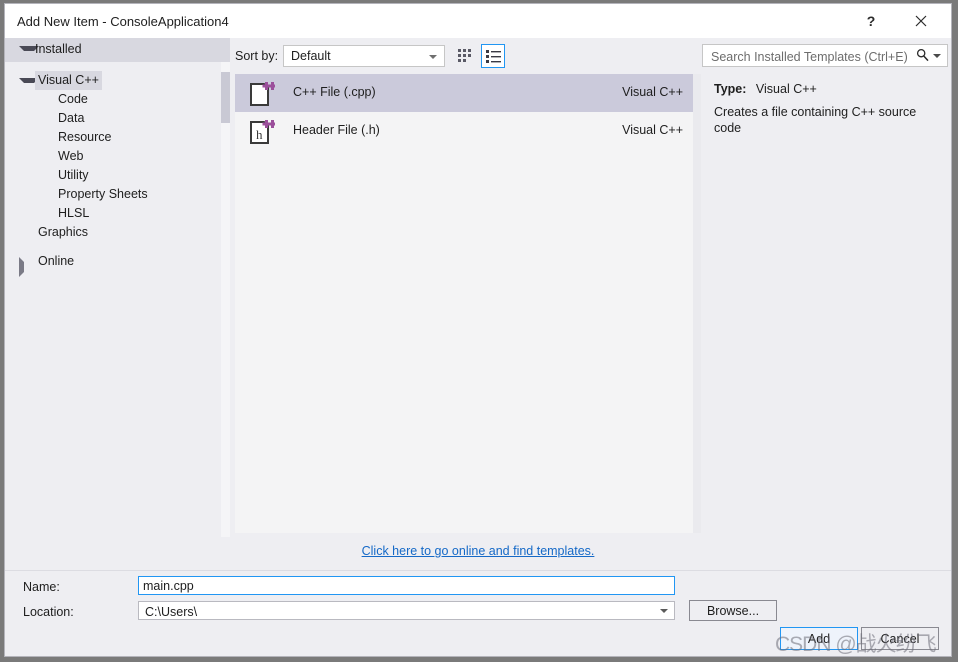 The width and height of the screenshot is (958, 662). Describe the element at coordinates (48, 612) in the screenshot. I see `location-label: Location:` at that location.